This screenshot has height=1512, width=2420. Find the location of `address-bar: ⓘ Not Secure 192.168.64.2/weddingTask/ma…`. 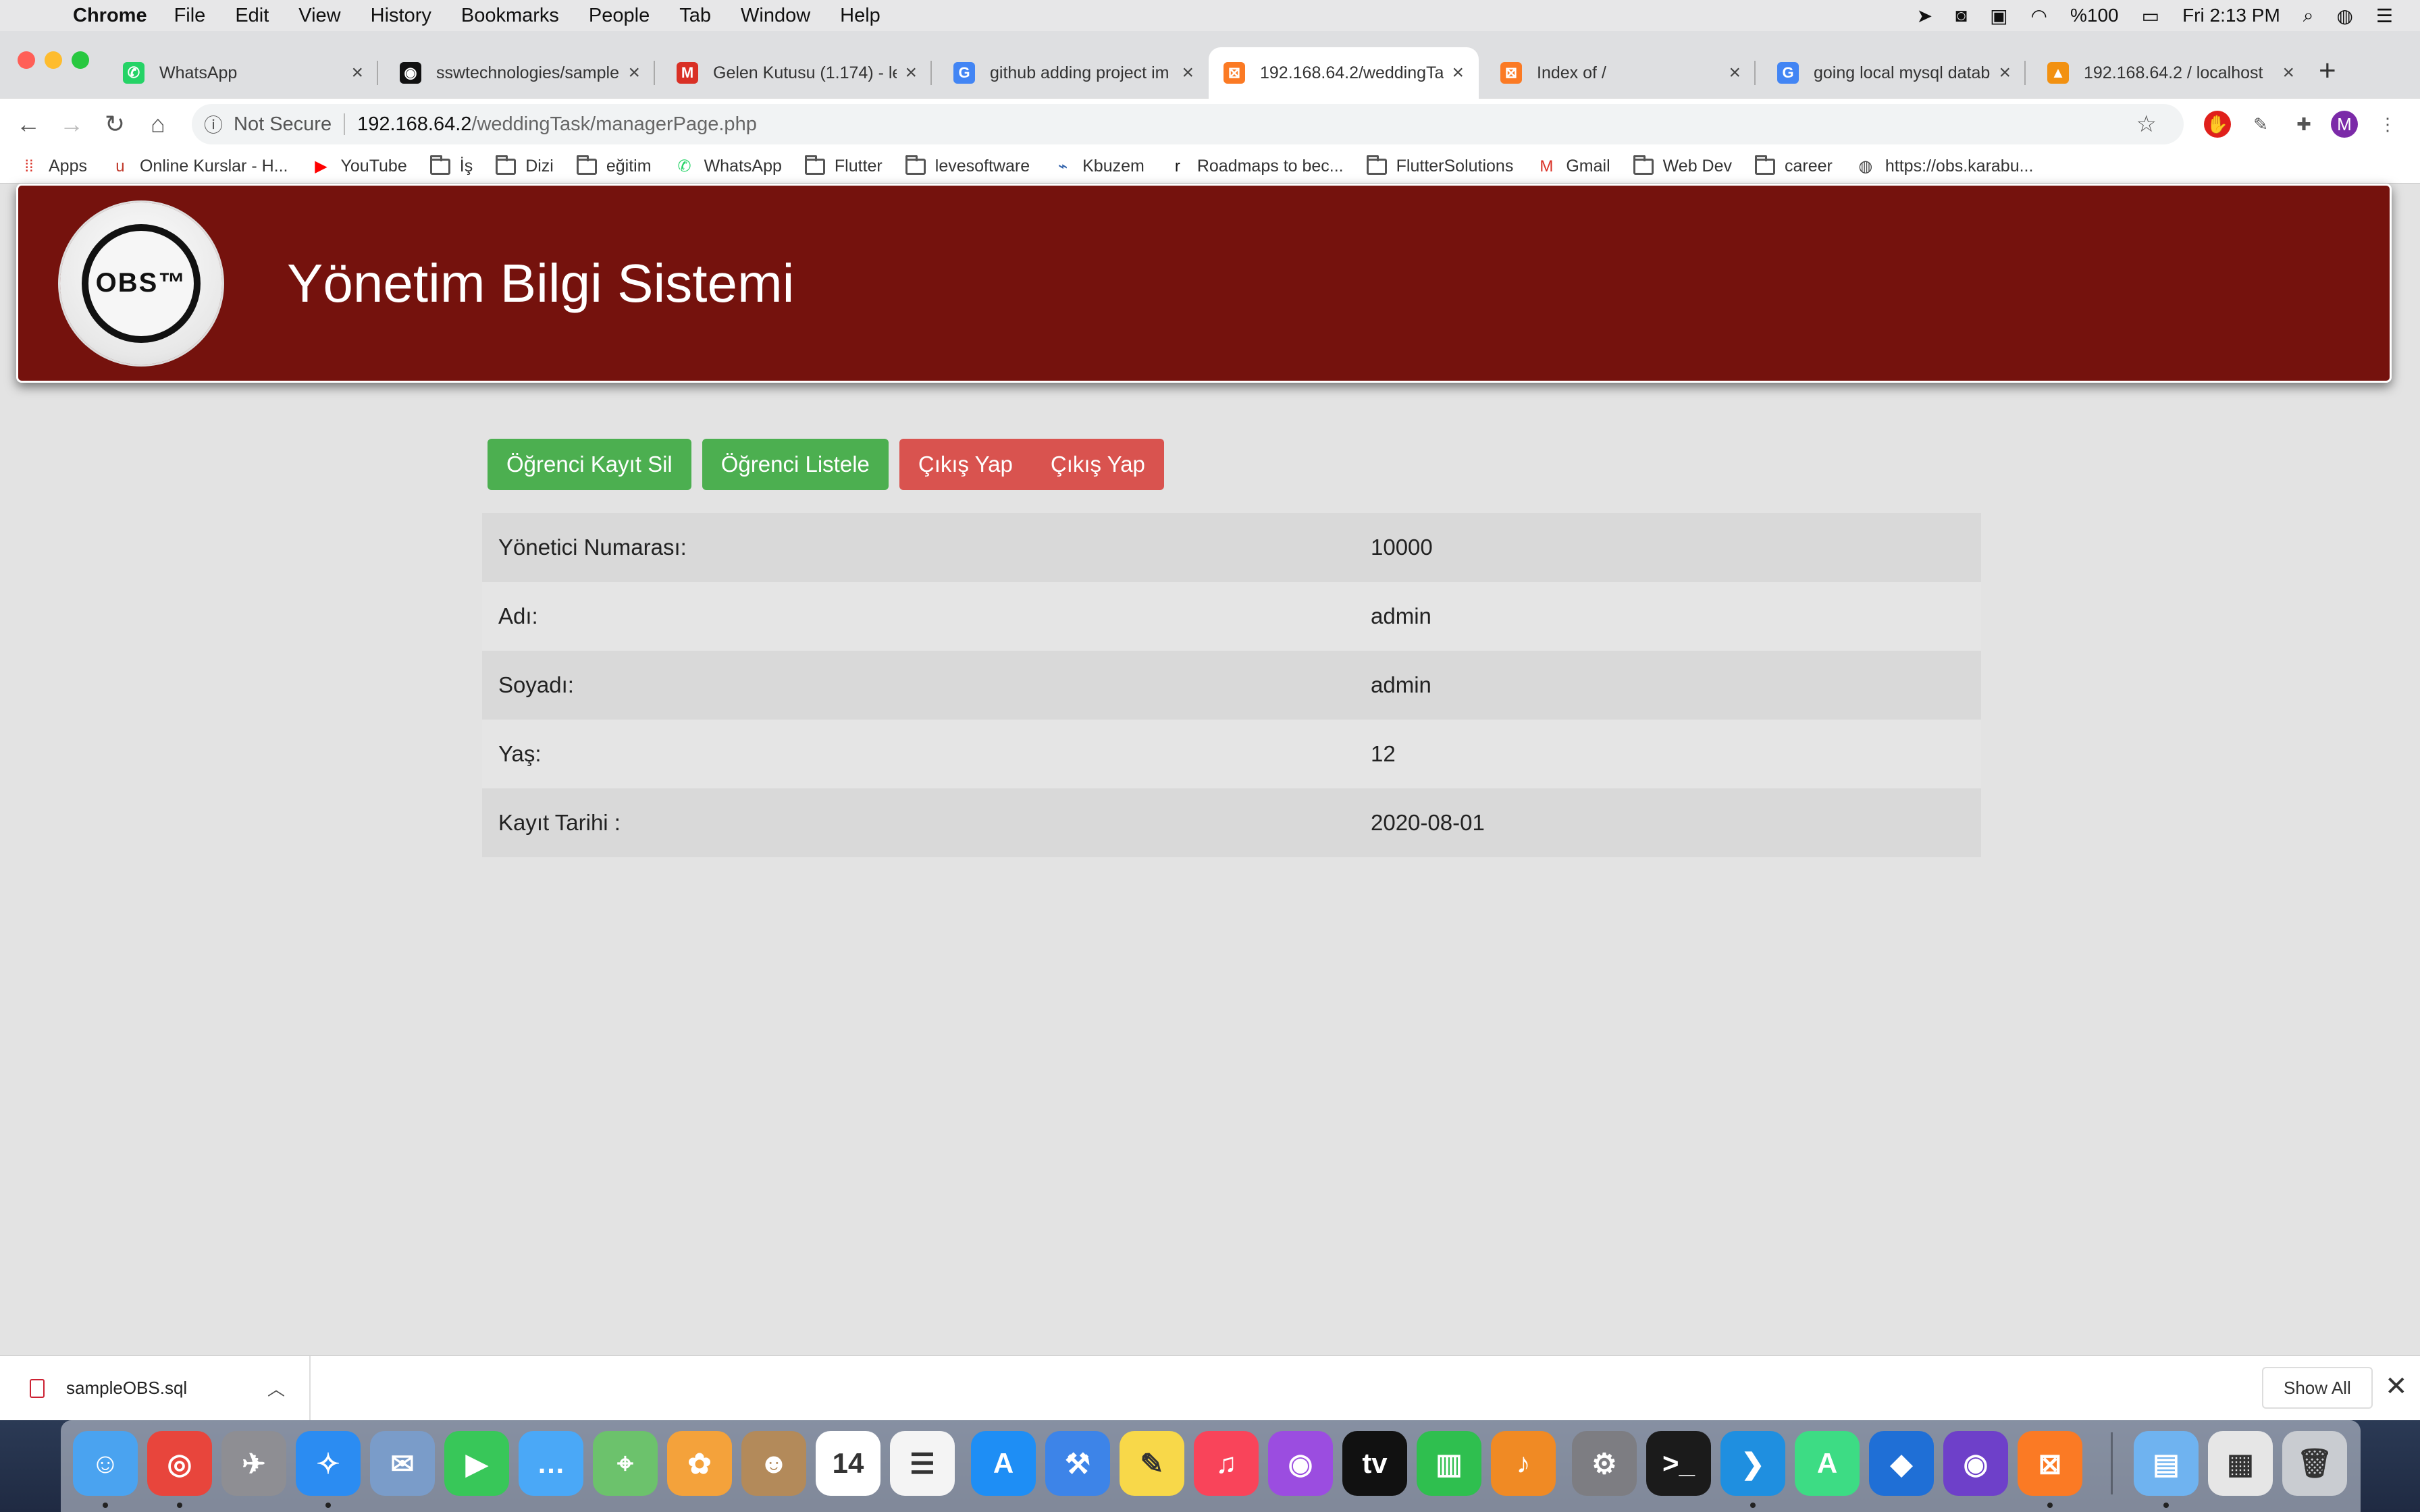

address-bar: ⓘ Not Secure 192.168.64.2/weddingTask/ma… is located at coordinates (1188, 124).